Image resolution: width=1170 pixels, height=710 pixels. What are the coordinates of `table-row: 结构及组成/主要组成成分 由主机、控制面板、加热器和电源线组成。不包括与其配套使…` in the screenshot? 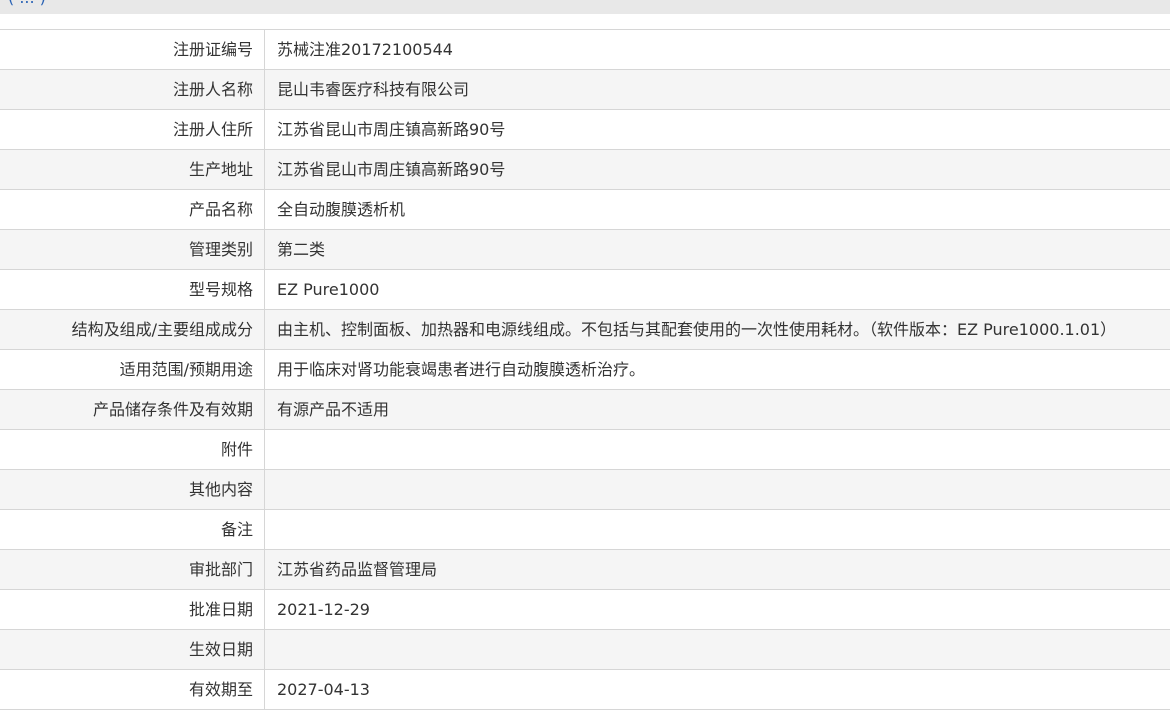 It's located at (585, 330).